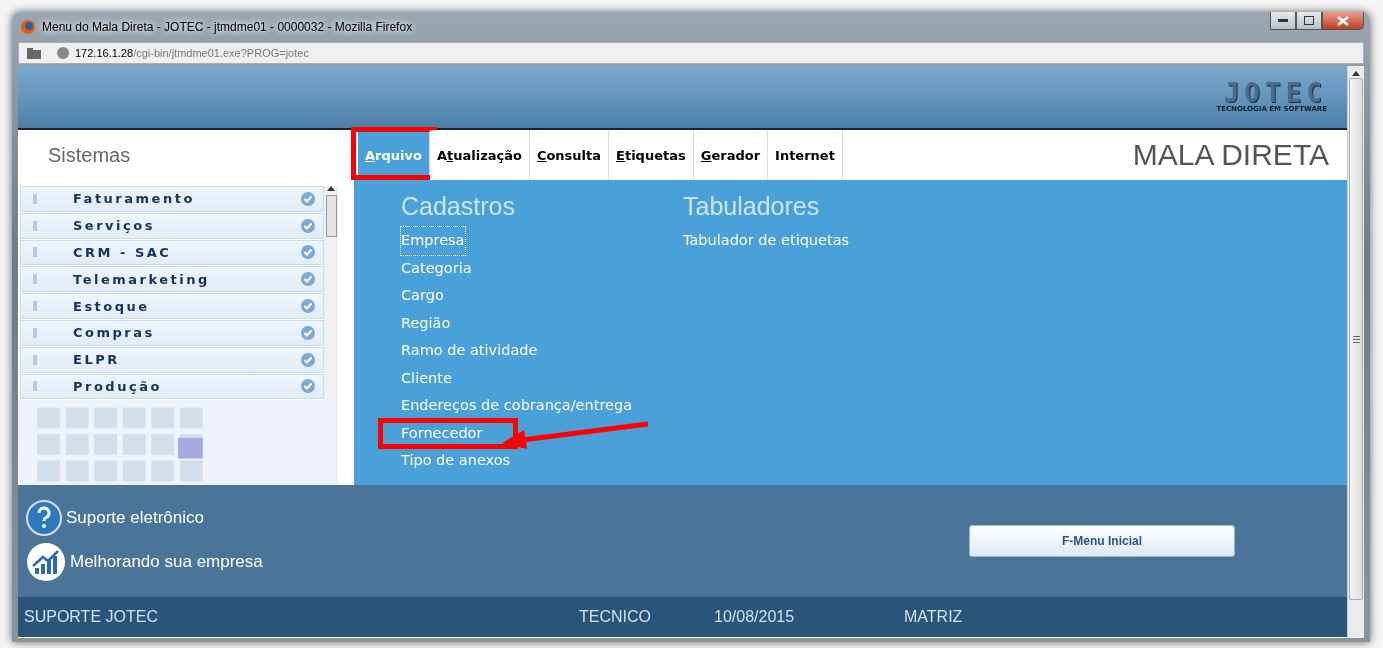 The image size is (1383, 648). I want to click on menu-heading: Tabuladores, so click(752, 206).